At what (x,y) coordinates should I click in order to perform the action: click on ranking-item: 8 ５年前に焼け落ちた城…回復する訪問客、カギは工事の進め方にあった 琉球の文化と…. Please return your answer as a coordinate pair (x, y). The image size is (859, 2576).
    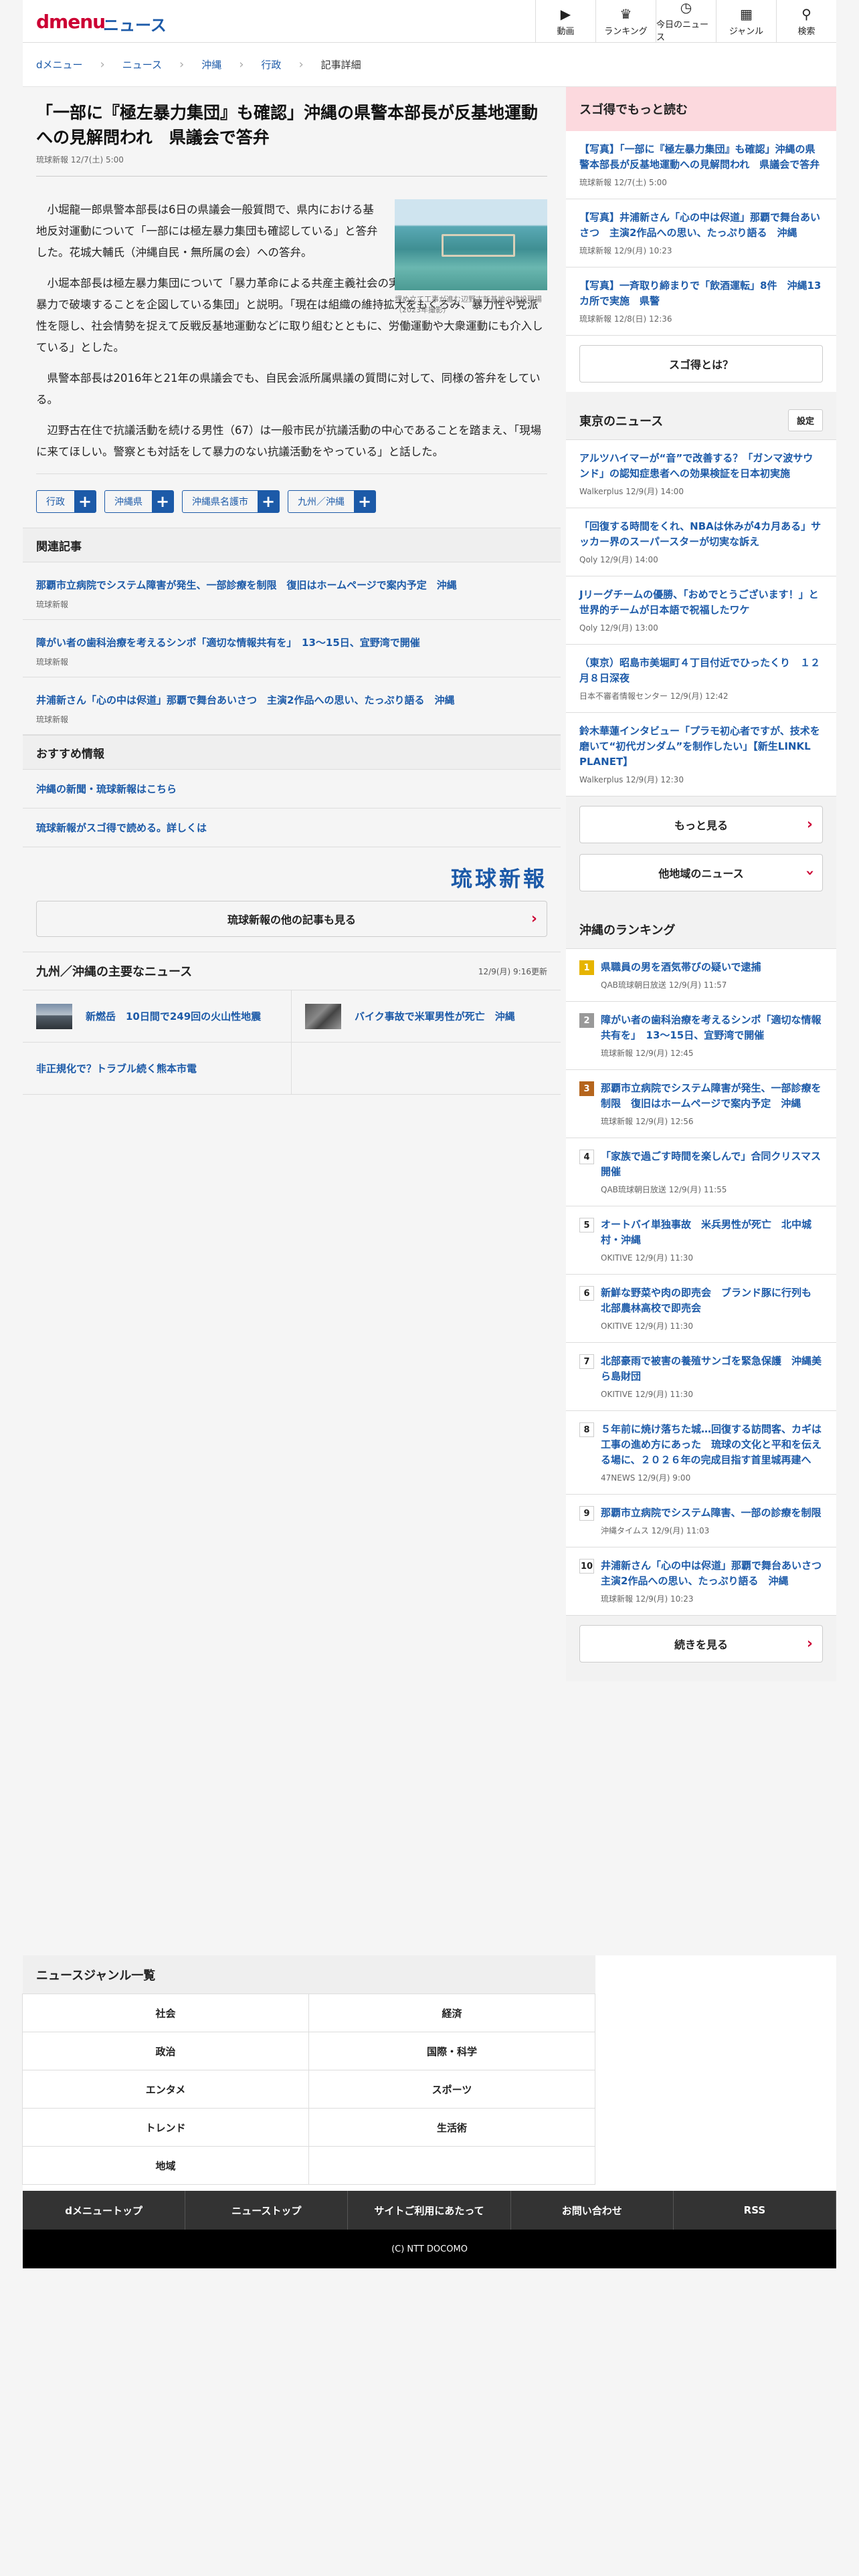
    Looking at the image, I should click on (701, 1453).